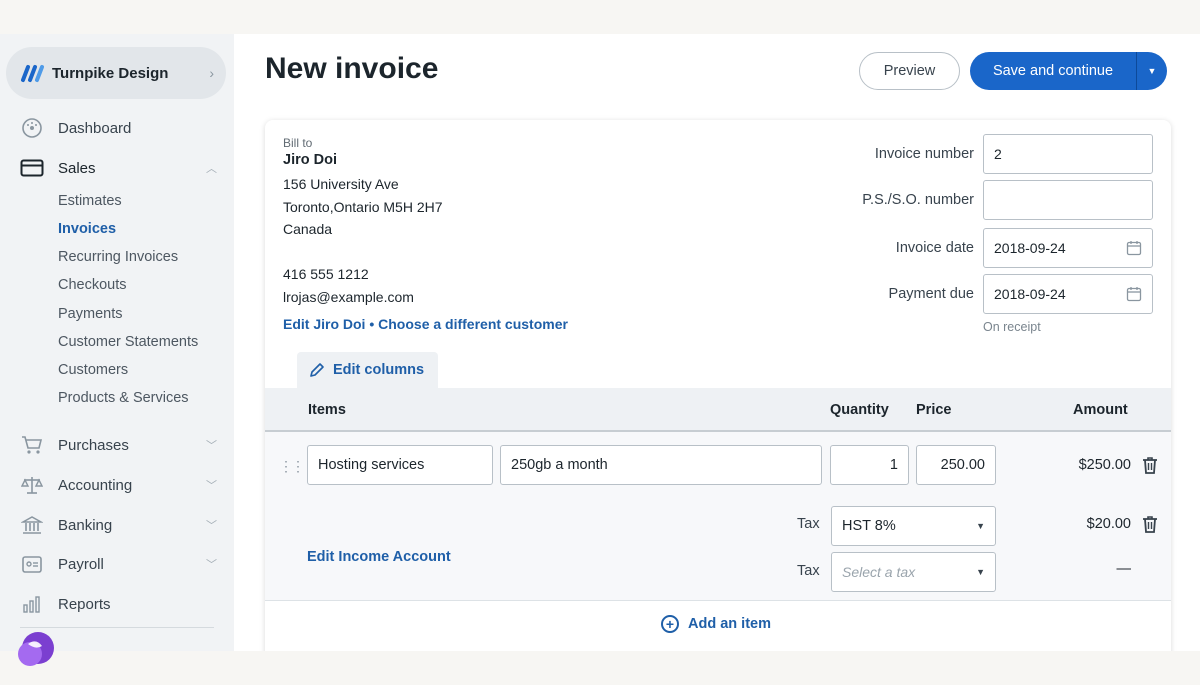 This screenshot has height=685, width=1200. I want to click on edit-columns-button: Edit columns, so click(367, 370).